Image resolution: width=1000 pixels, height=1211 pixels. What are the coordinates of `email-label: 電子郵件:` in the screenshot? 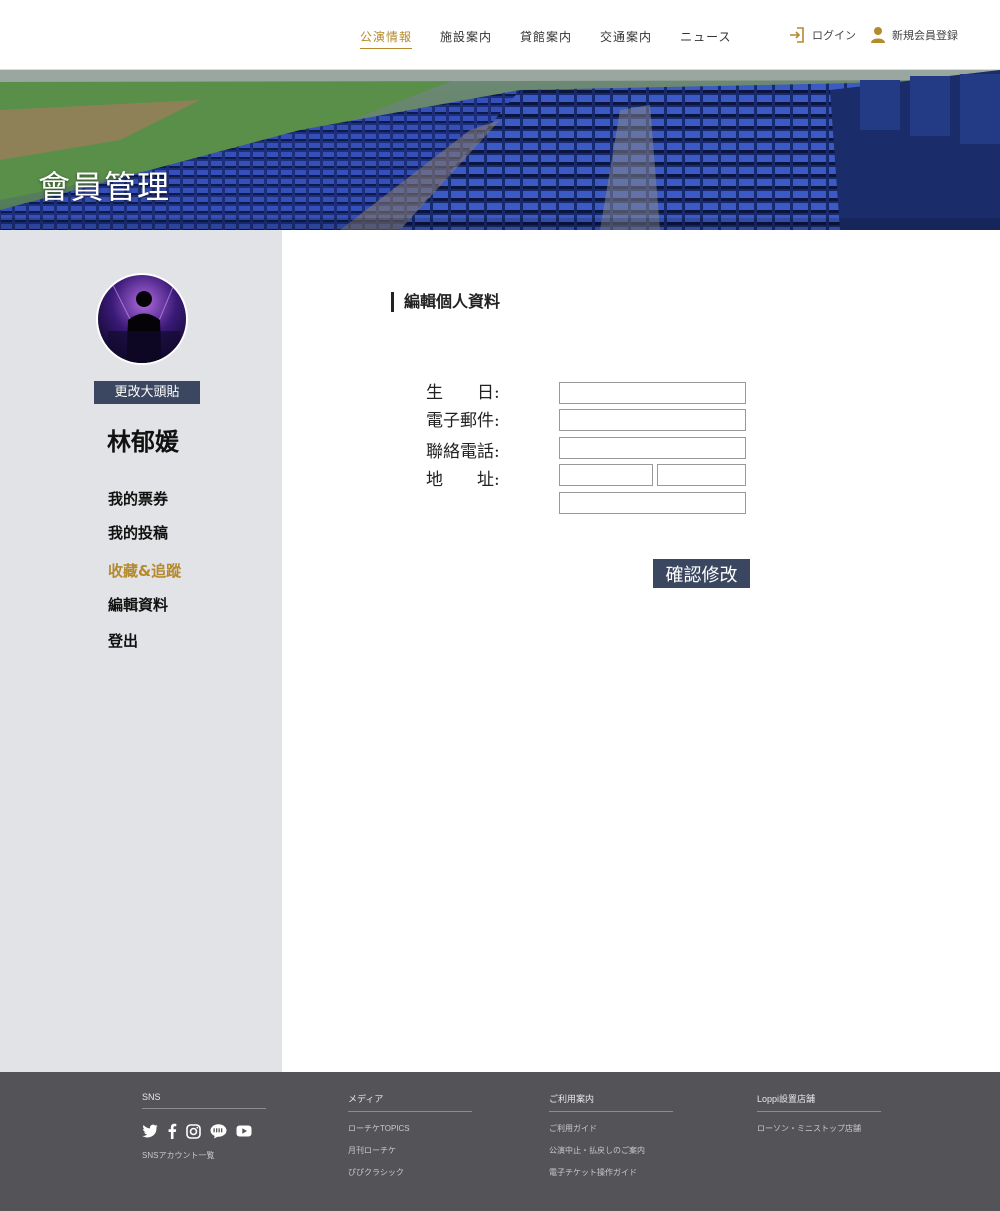 It's located at (463, 421).